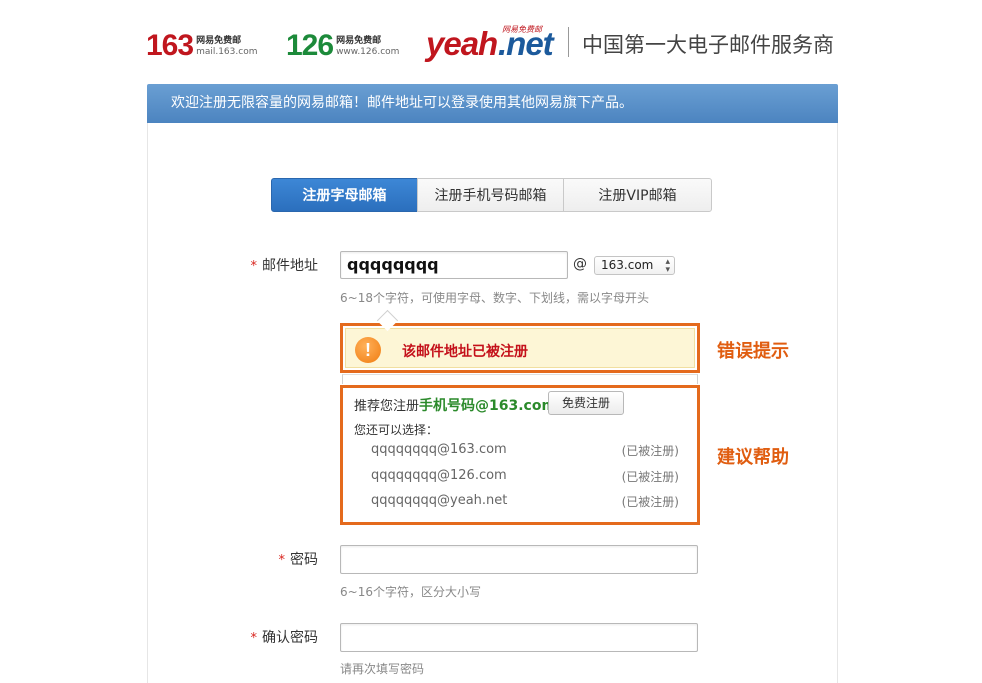  I want to click on suggestion-option-address: qqqqqqqq@yeah.net, so click(439, 500).